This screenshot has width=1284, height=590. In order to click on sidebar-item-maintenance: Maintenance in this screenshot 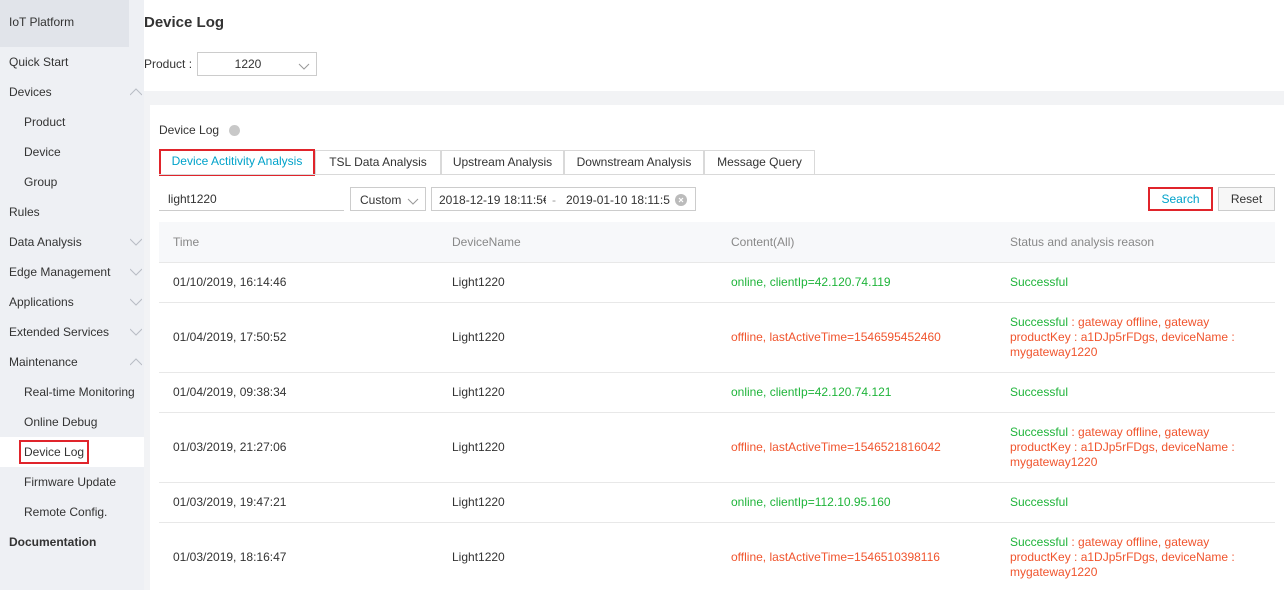, I will do `click(72, 362)`.